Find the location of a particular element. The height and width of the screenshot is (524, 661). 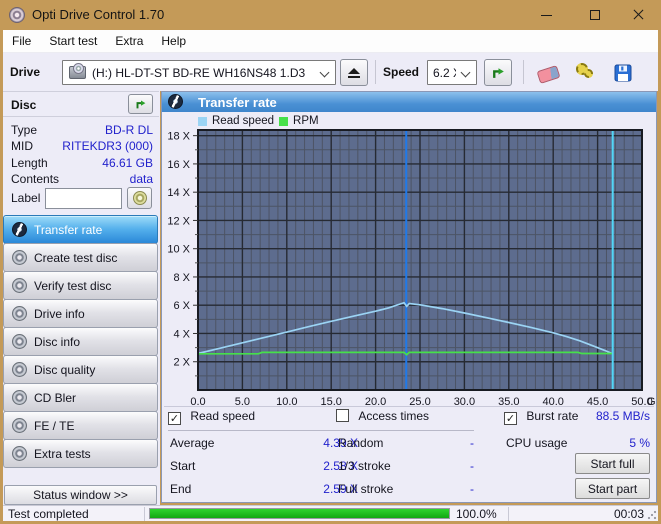

menu-help: Help is located at coordinates (173, 41).